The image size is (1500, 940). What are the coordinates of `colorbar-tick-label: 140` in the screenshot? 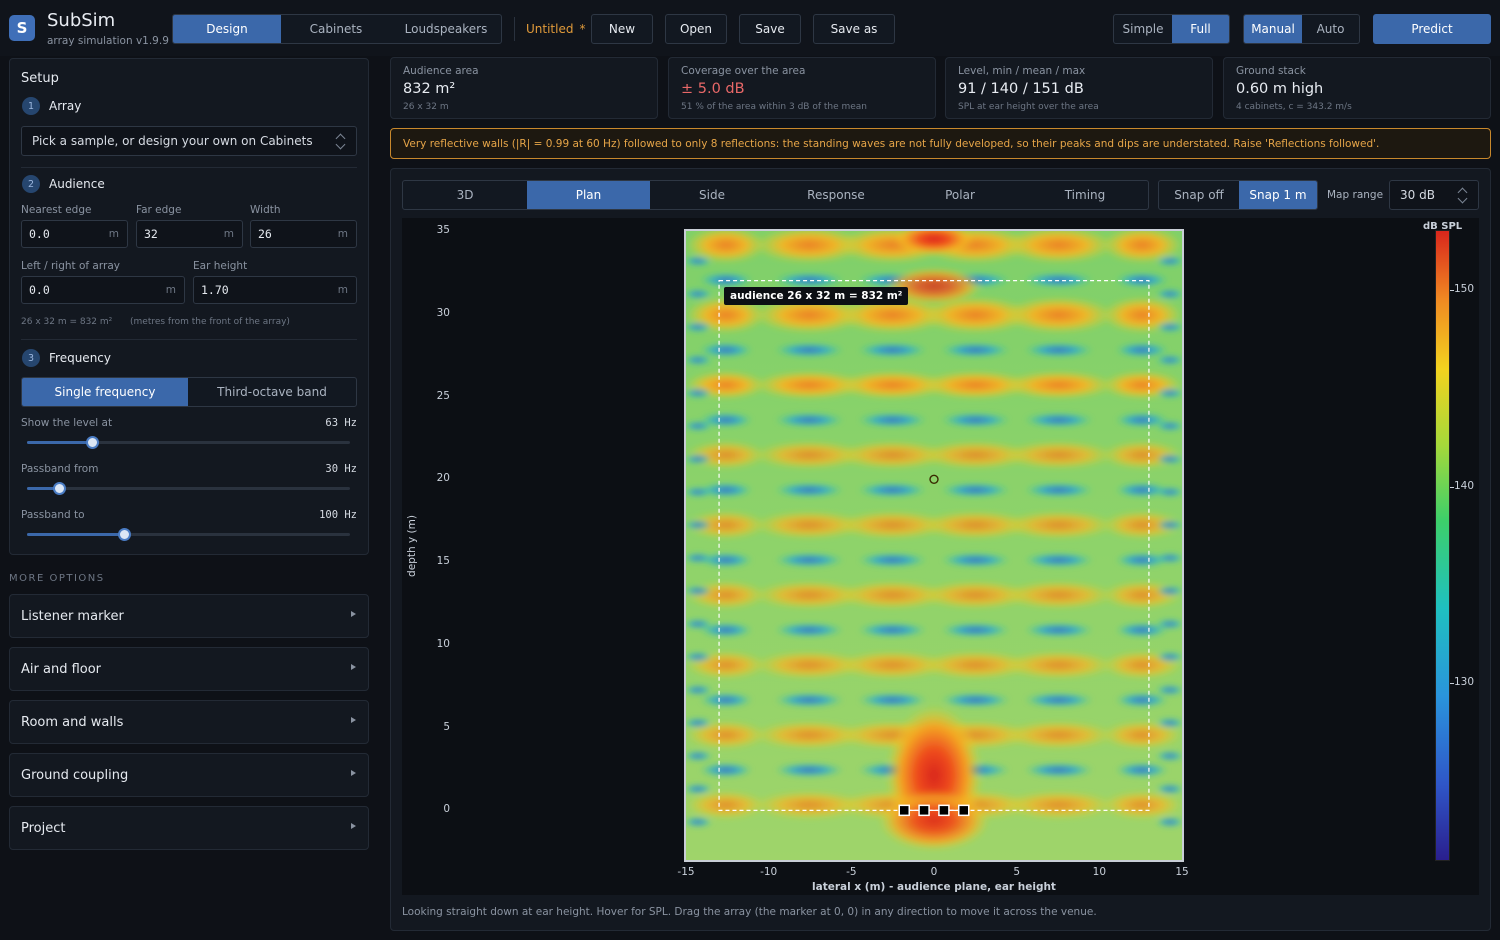 It's located at (1464, 485).